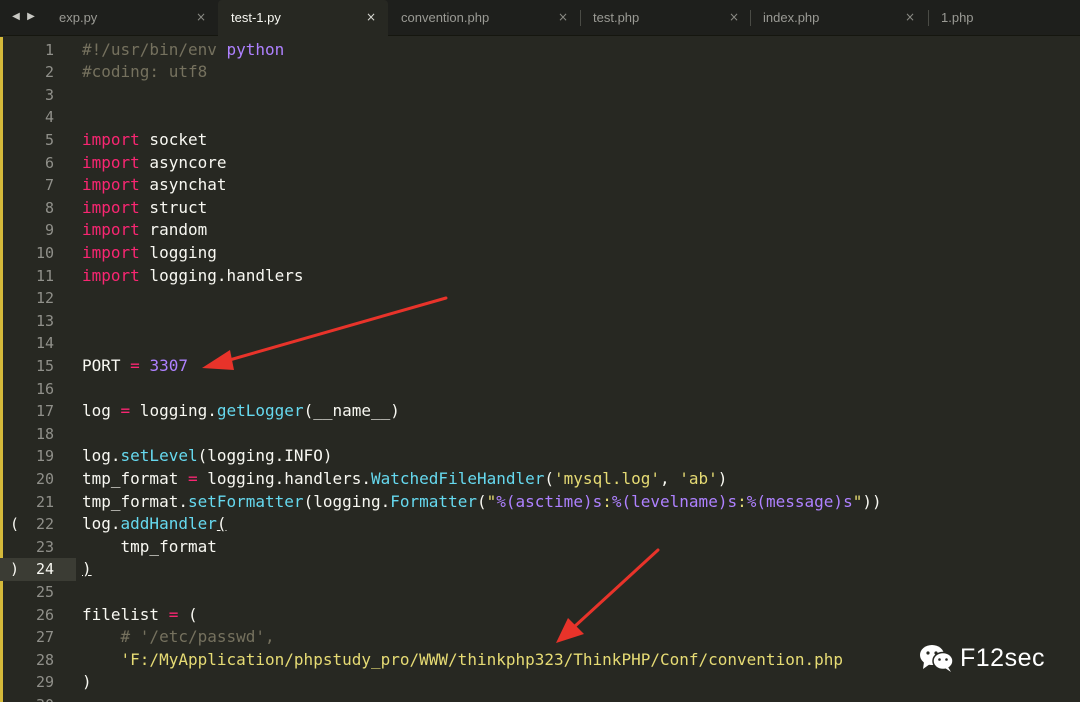  Describe the element at coordinates (540, 208) in the screenshot. I see `code-line: 8 import struct` at that location.